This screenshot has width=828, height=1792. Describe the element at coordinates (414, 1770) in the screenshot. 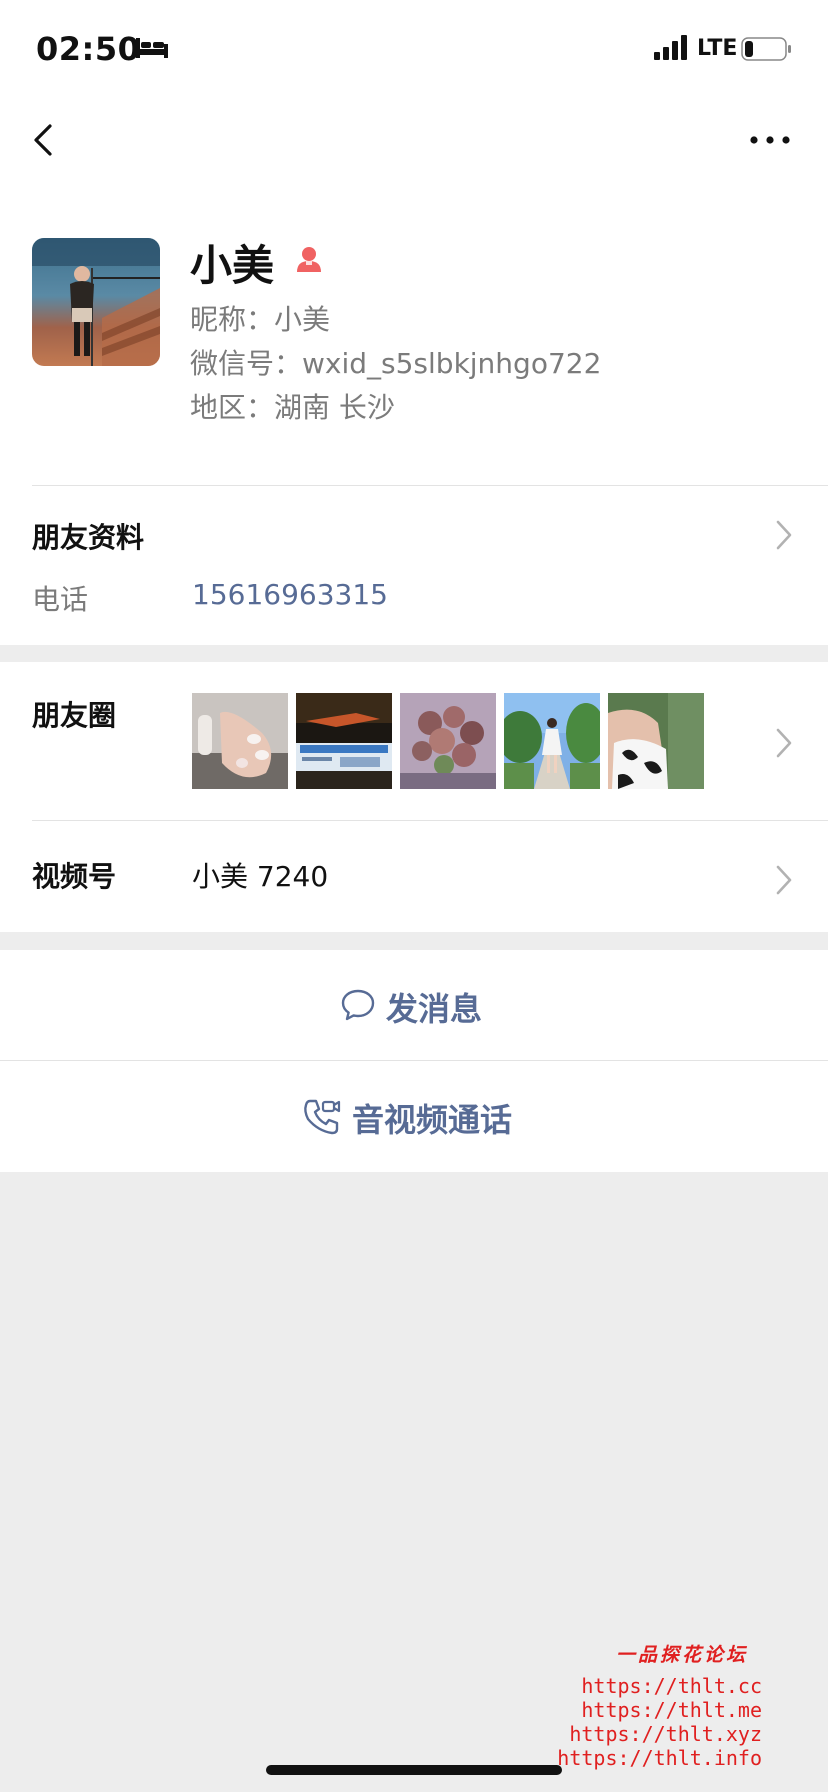

I see `home-indicator` at that location.